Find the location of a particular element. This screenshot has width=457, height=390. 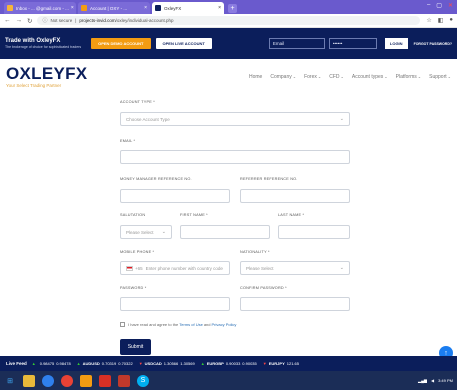

oxley-favicon-icon is located at coordinates (158, 8).